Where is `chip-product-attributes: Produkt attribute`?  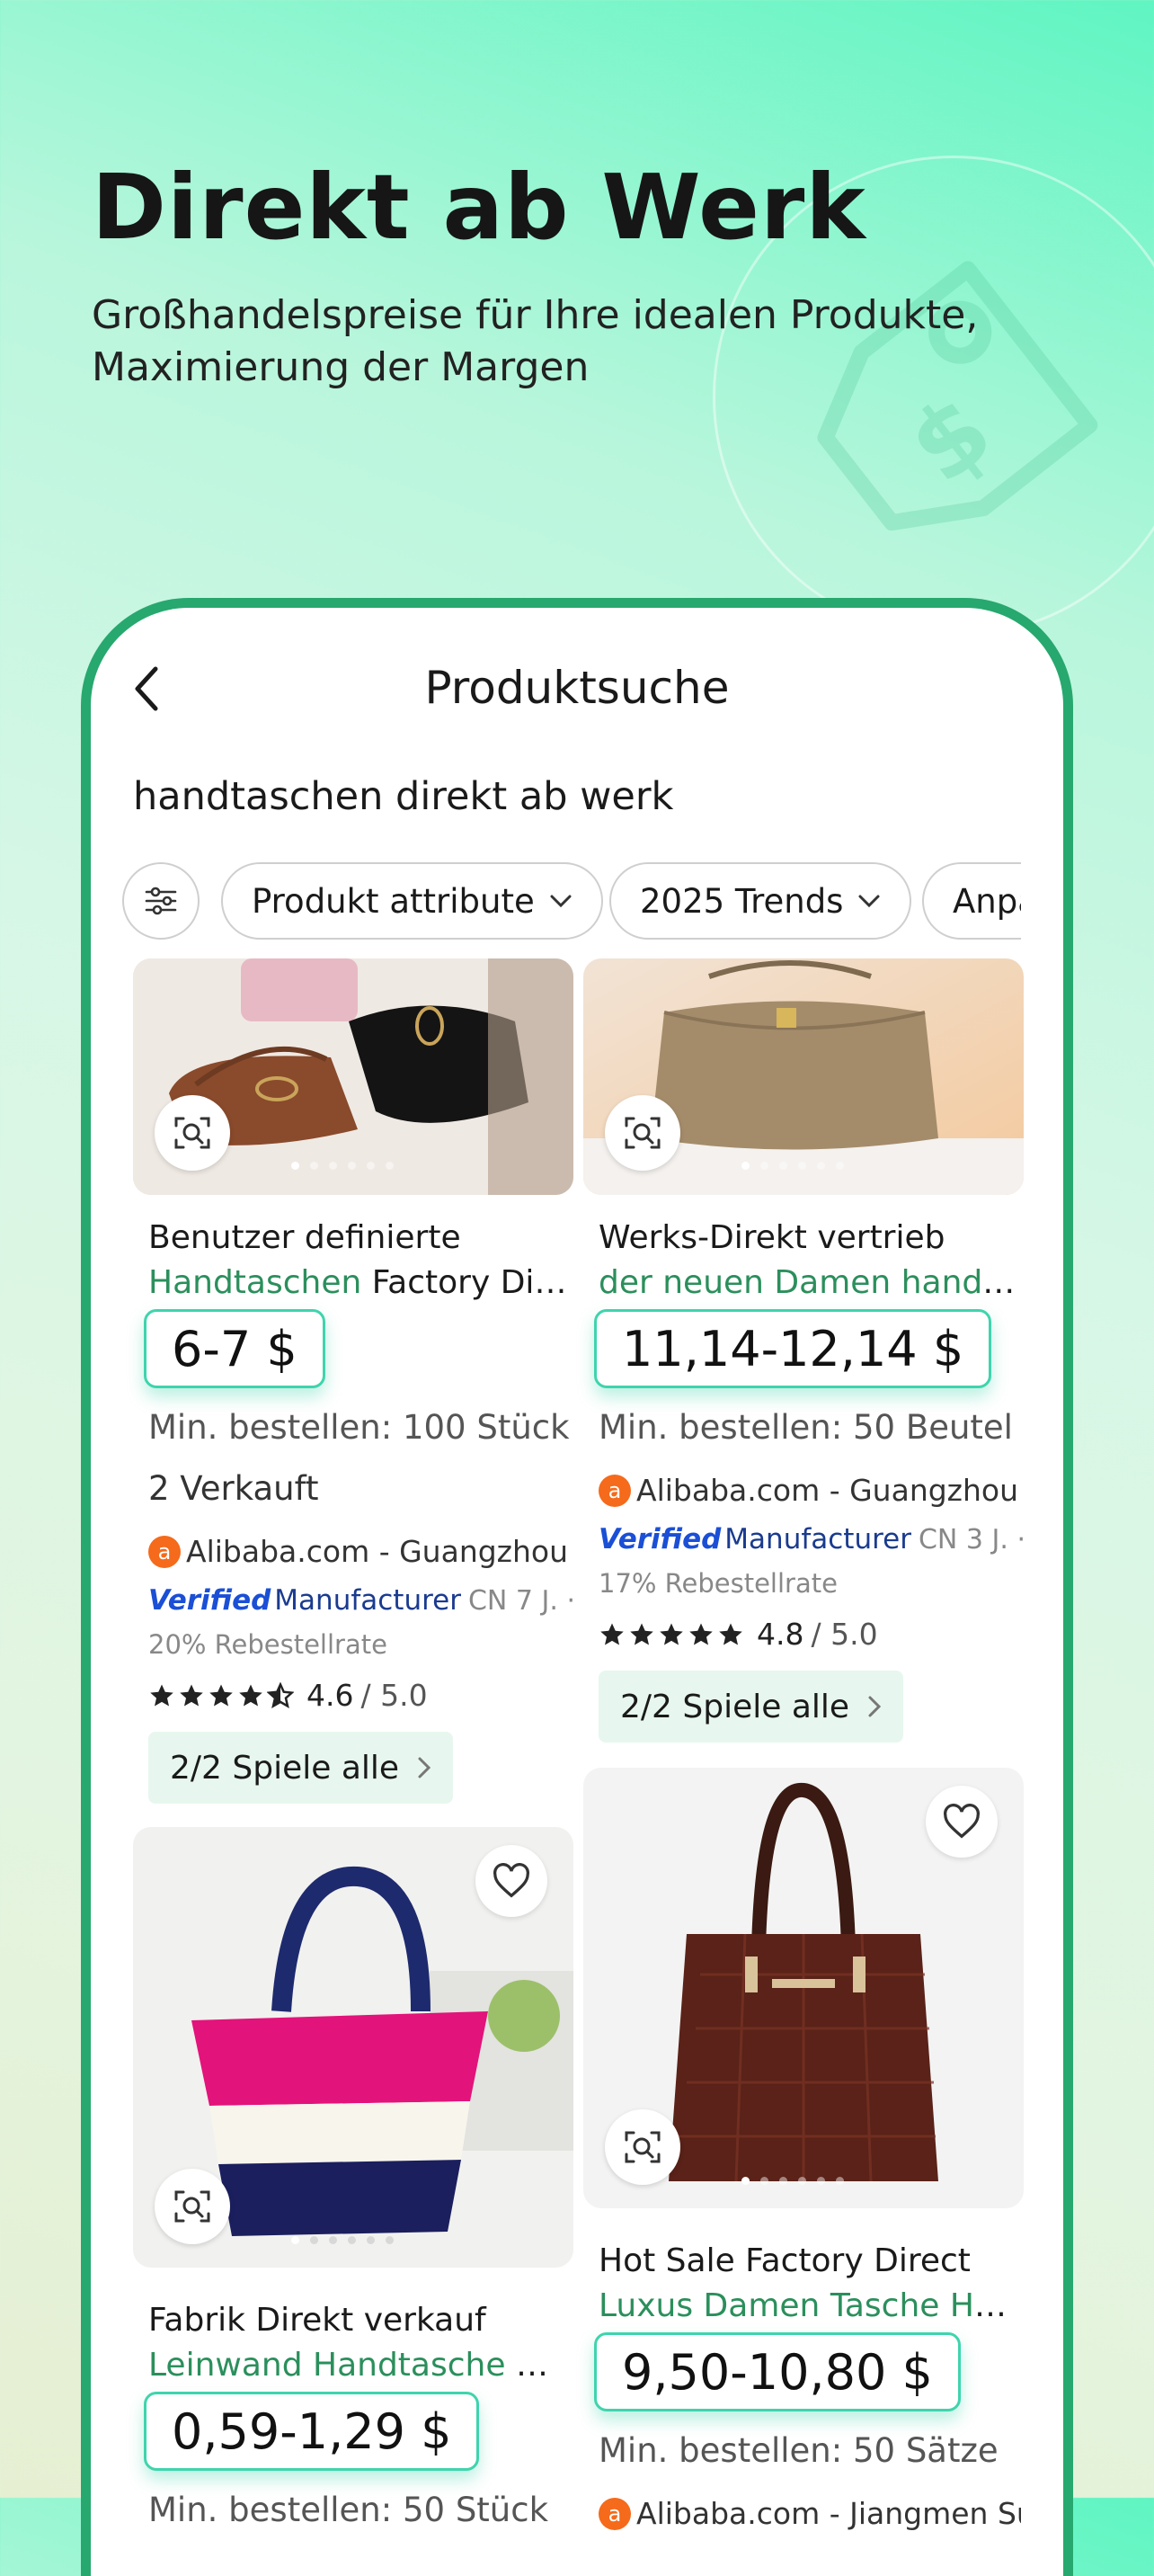 chip-product-attributes: Produkt attribute is located at coordinates (412, 901).